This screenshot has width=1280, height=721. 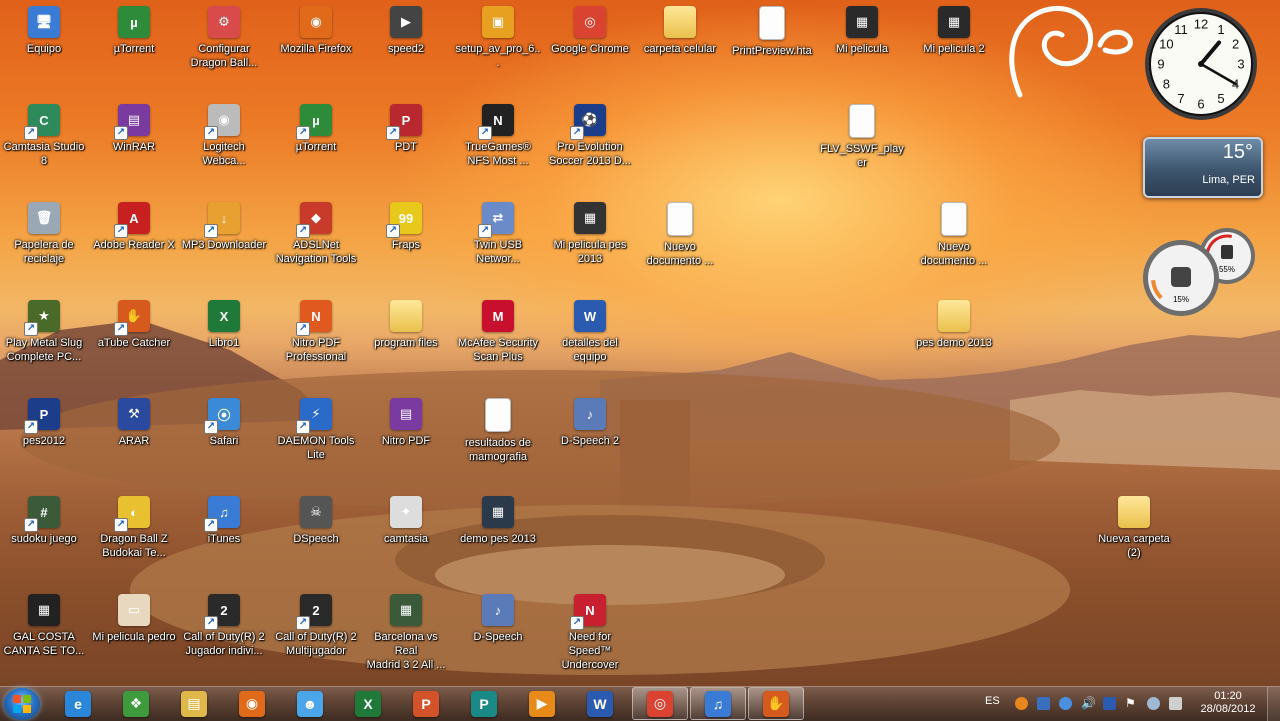 I want to click on action-center-flag-icon: ⚑, so click(x=1131, y=703).